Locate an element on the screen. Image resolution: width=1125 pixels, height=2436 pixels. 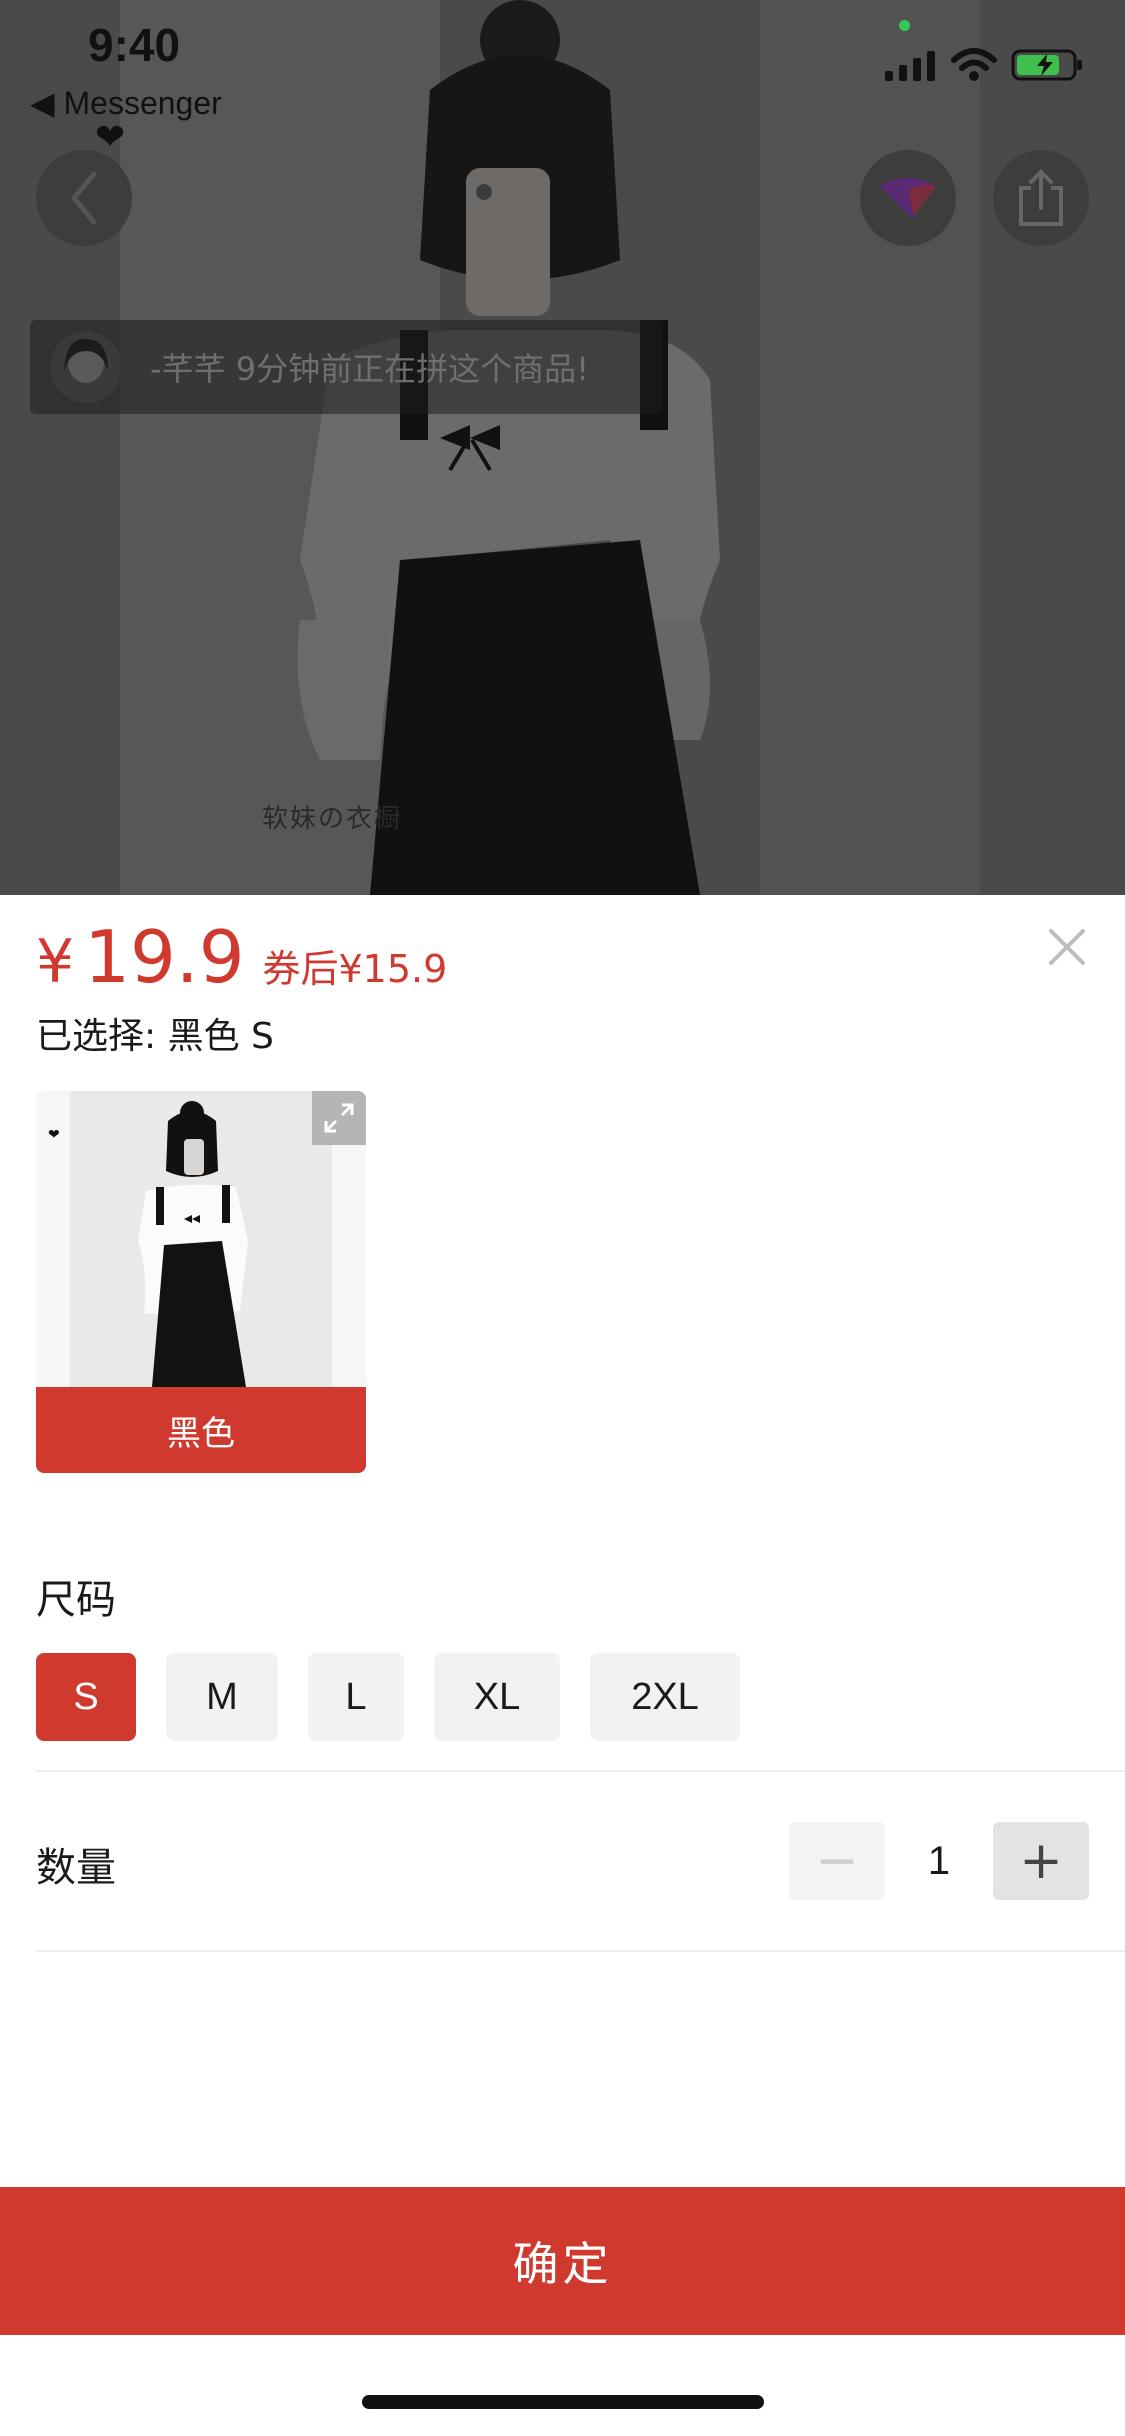
group-buy-notification: -芊芊 9分钟前正在拼这个商品! is located at coordinates (346, 367).